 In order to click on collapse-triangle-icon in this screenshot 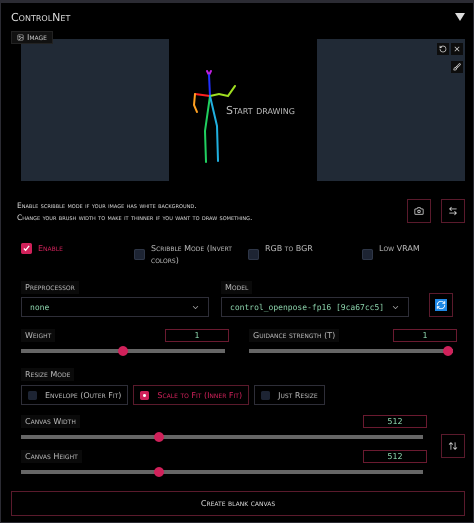, I will do `click(460, 17)`.